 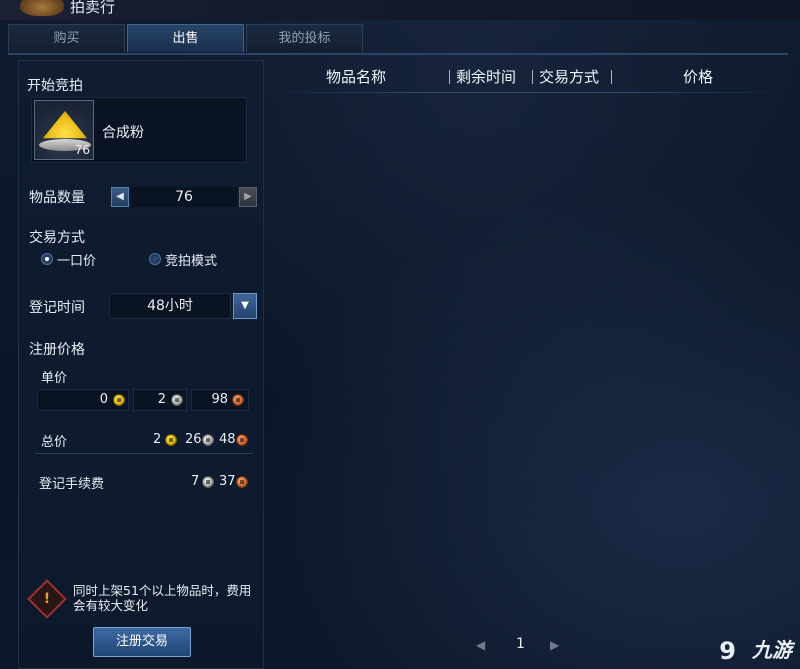 I want to click on listing-fee-label: 登记手续费, so click(x=72, y=484).